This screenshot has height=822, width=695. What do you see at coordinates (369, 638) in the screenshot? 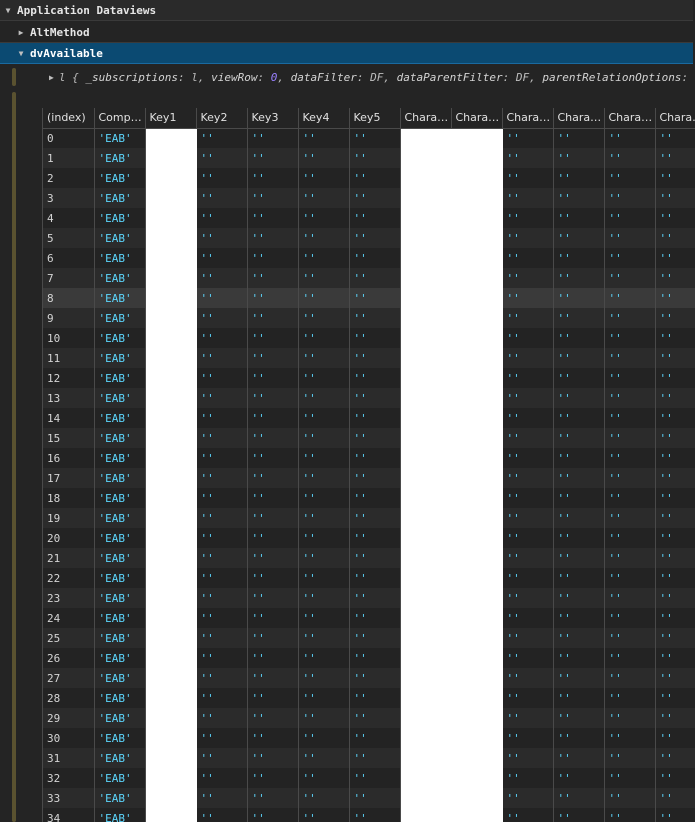
I see `table-row: 25 'EAB' '' '' '' '' '' '' '' ''` at bounding box center [369, 638].